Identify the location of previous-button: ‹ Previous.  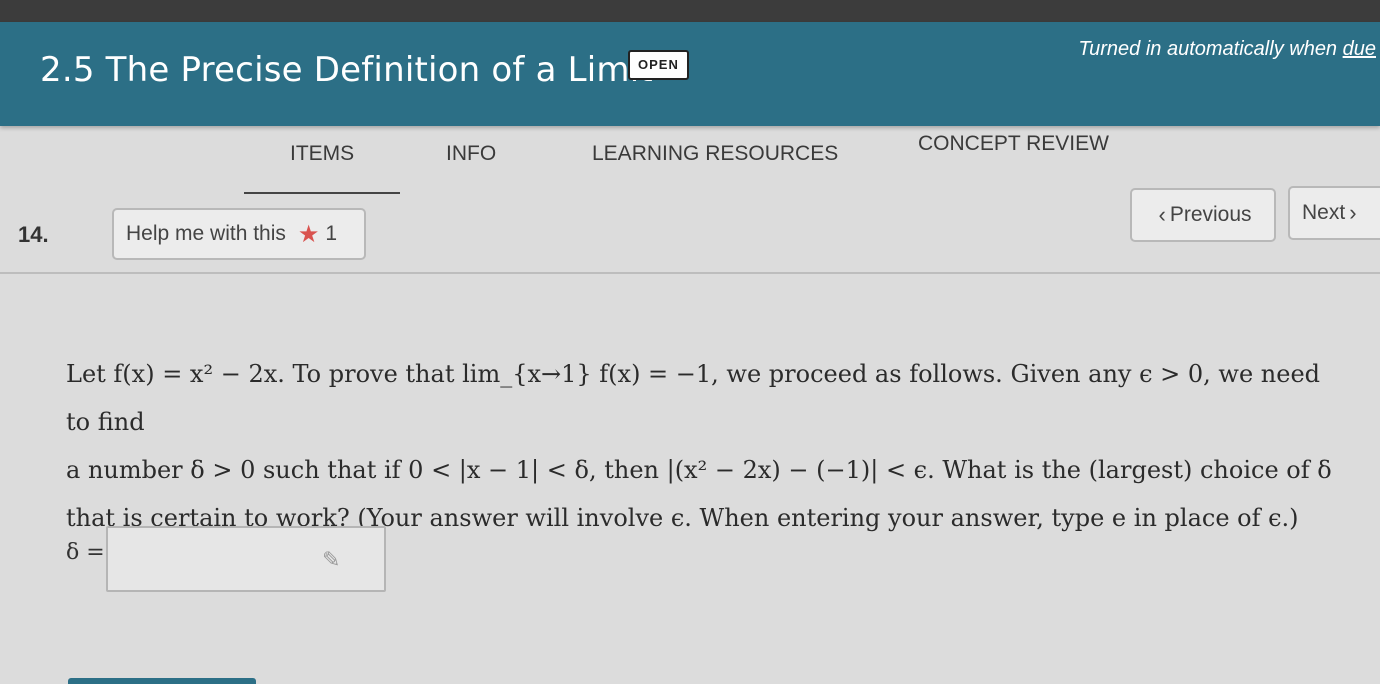
(1203, 215).